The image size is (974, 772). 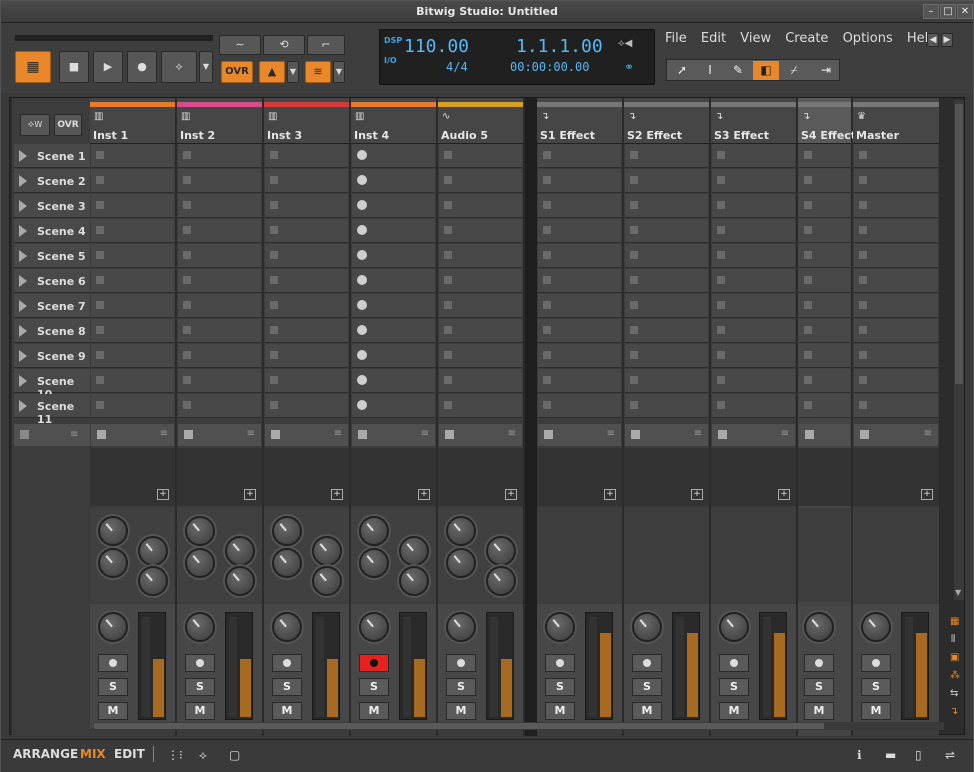 I want to click on scene-row: Scene 9, so click(x=52, y=356).